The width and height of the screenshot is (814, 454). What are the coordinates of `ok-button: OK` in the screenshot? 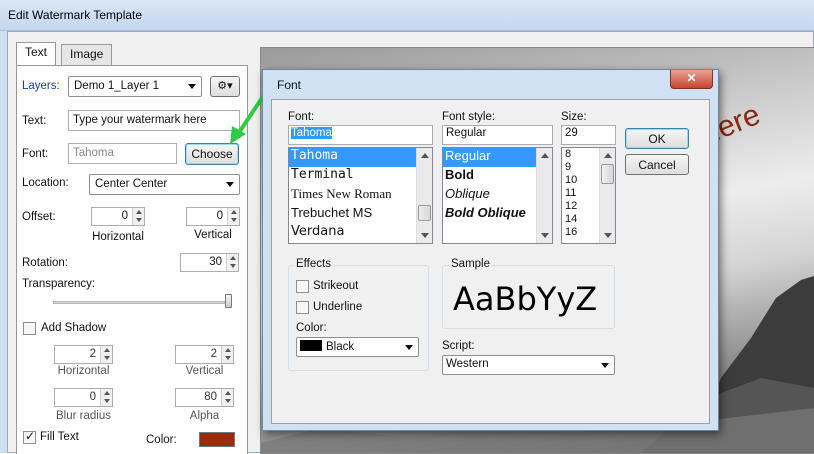 It's located at (657, 138).